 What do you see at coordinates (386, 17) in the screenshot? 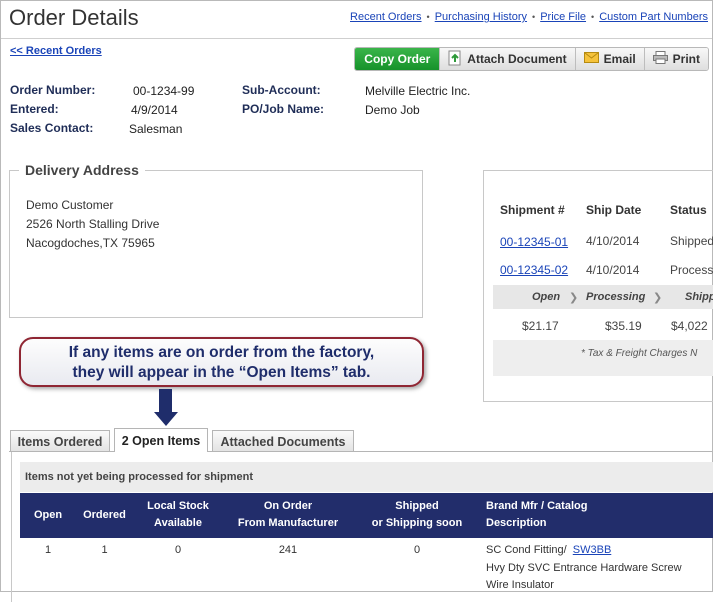
I see `recent-orders-link: Recent Orders` at bounding box center [386, 17].